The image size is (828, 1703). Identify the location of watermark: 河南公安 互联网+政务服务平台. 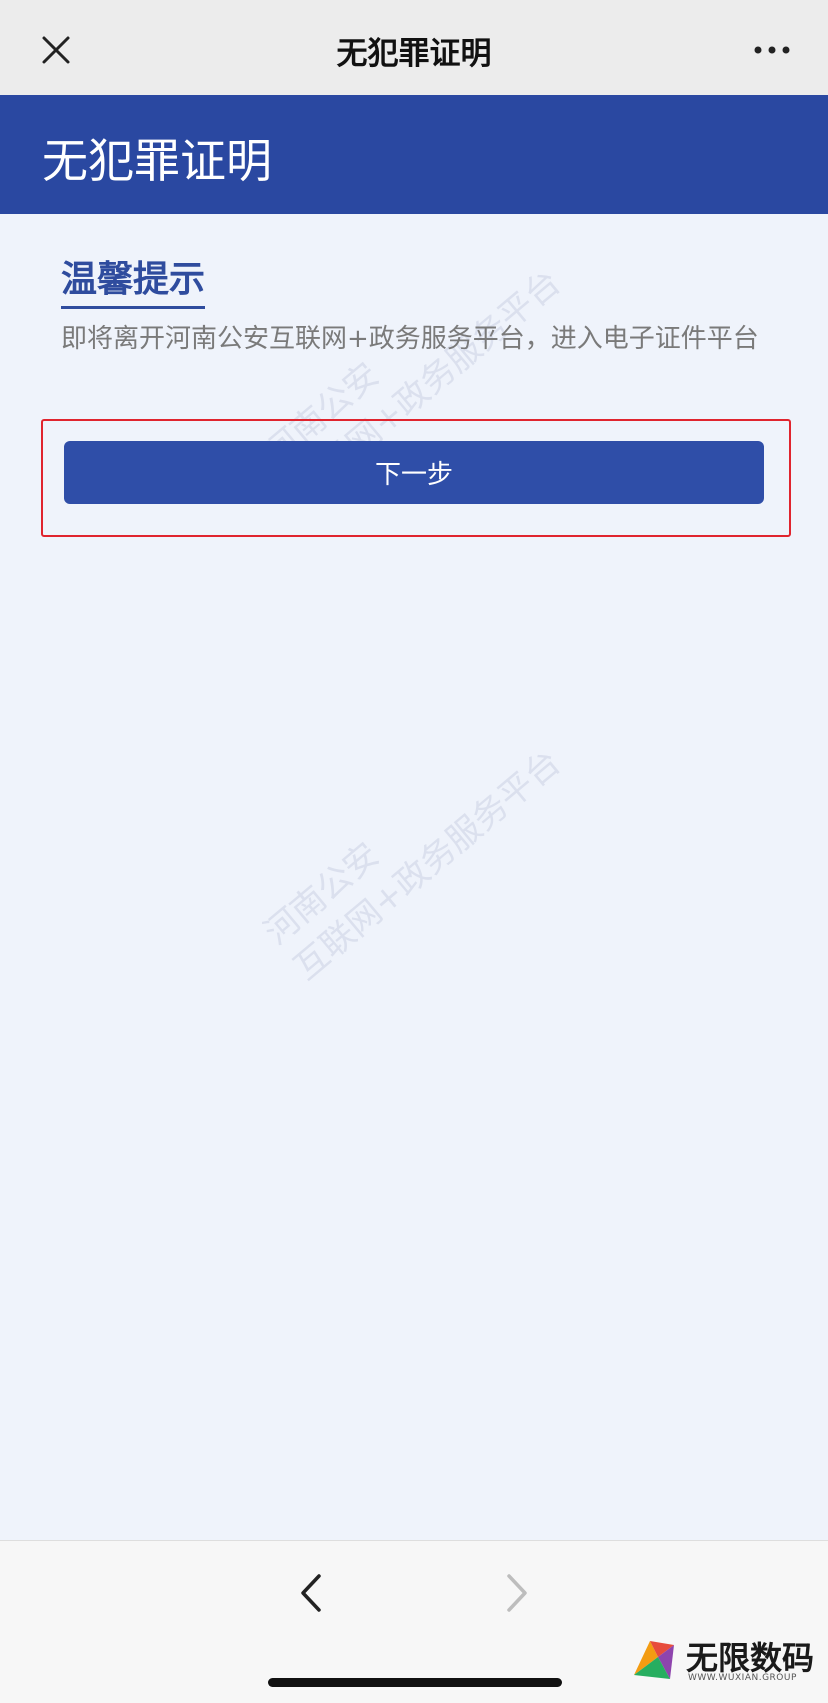
(412, 847).